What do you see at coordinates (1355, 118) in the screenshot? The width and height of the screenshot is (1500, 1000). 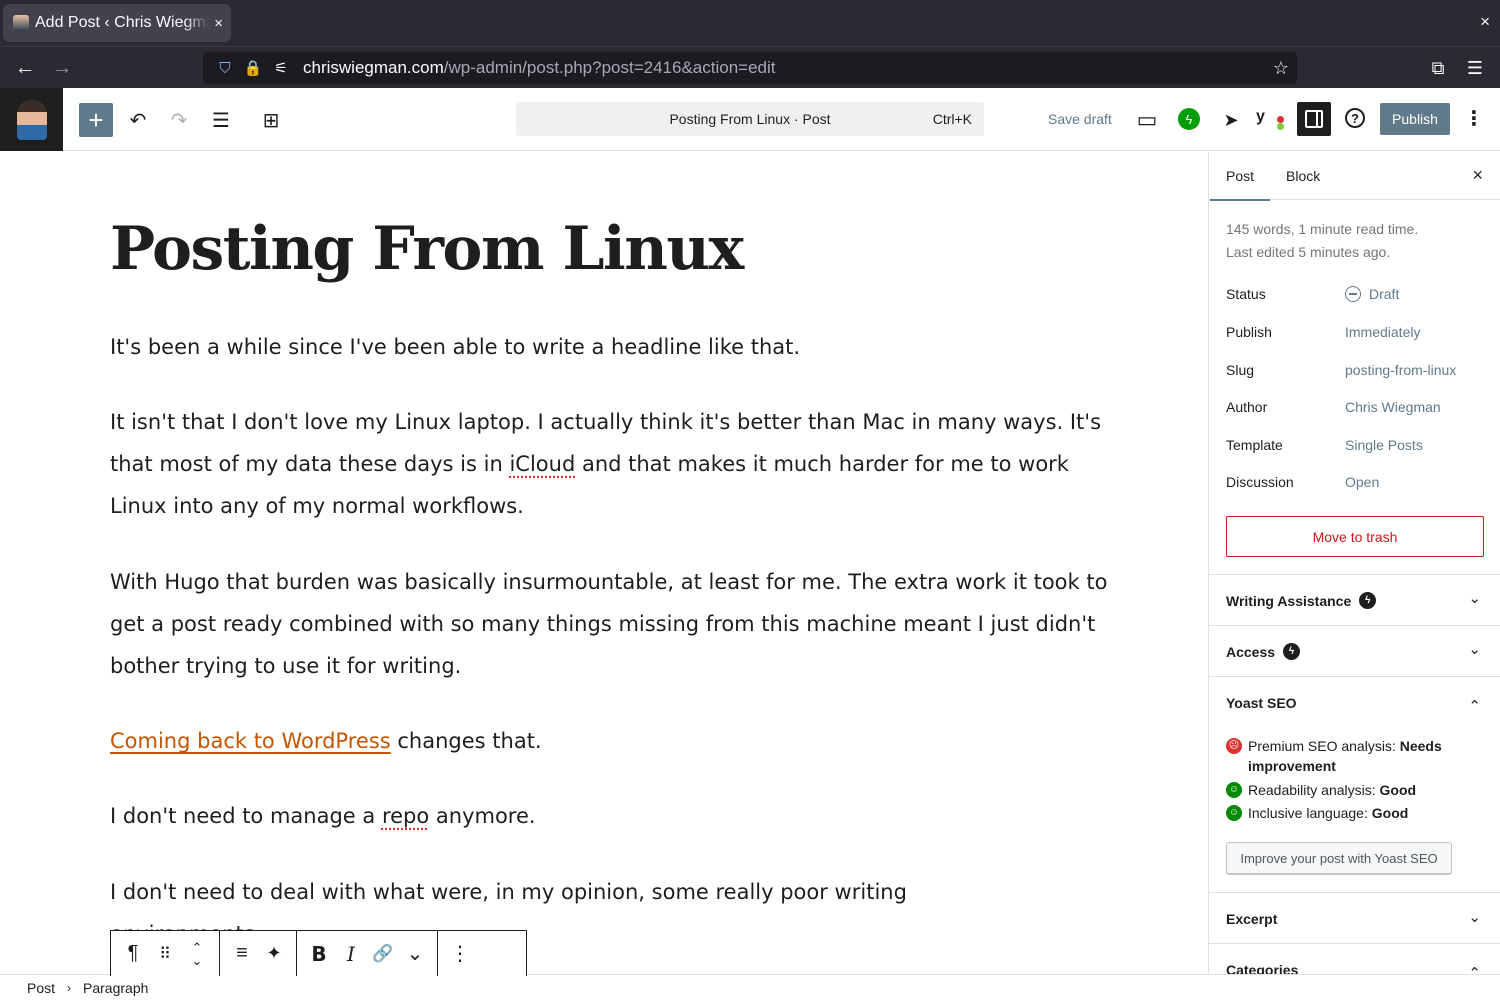 I see `help-icon: ?` at bounding box center [1355, 118].